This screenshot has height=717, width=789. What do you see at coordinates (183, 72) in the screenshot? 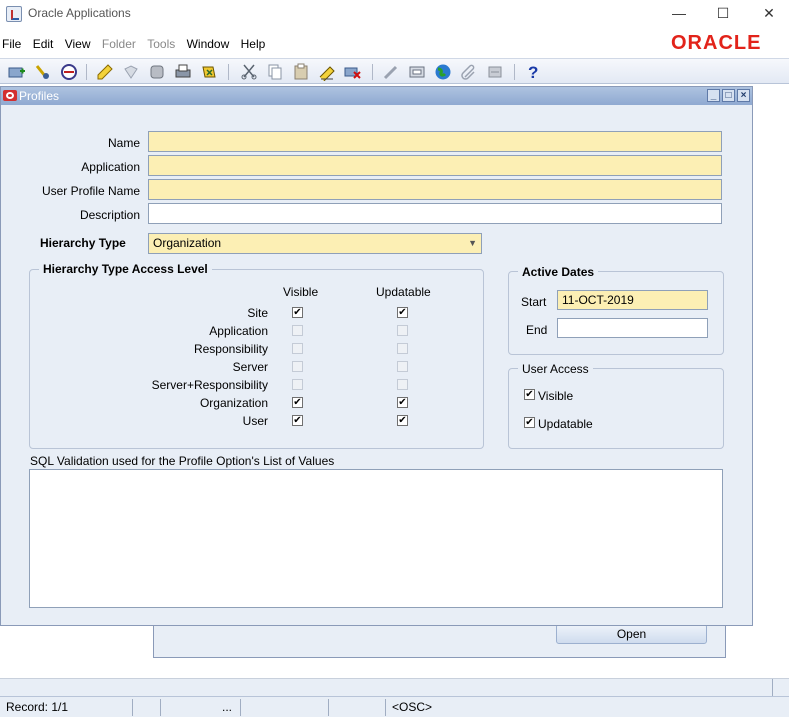
I see `print-icon` at bounding box center [183, 72].